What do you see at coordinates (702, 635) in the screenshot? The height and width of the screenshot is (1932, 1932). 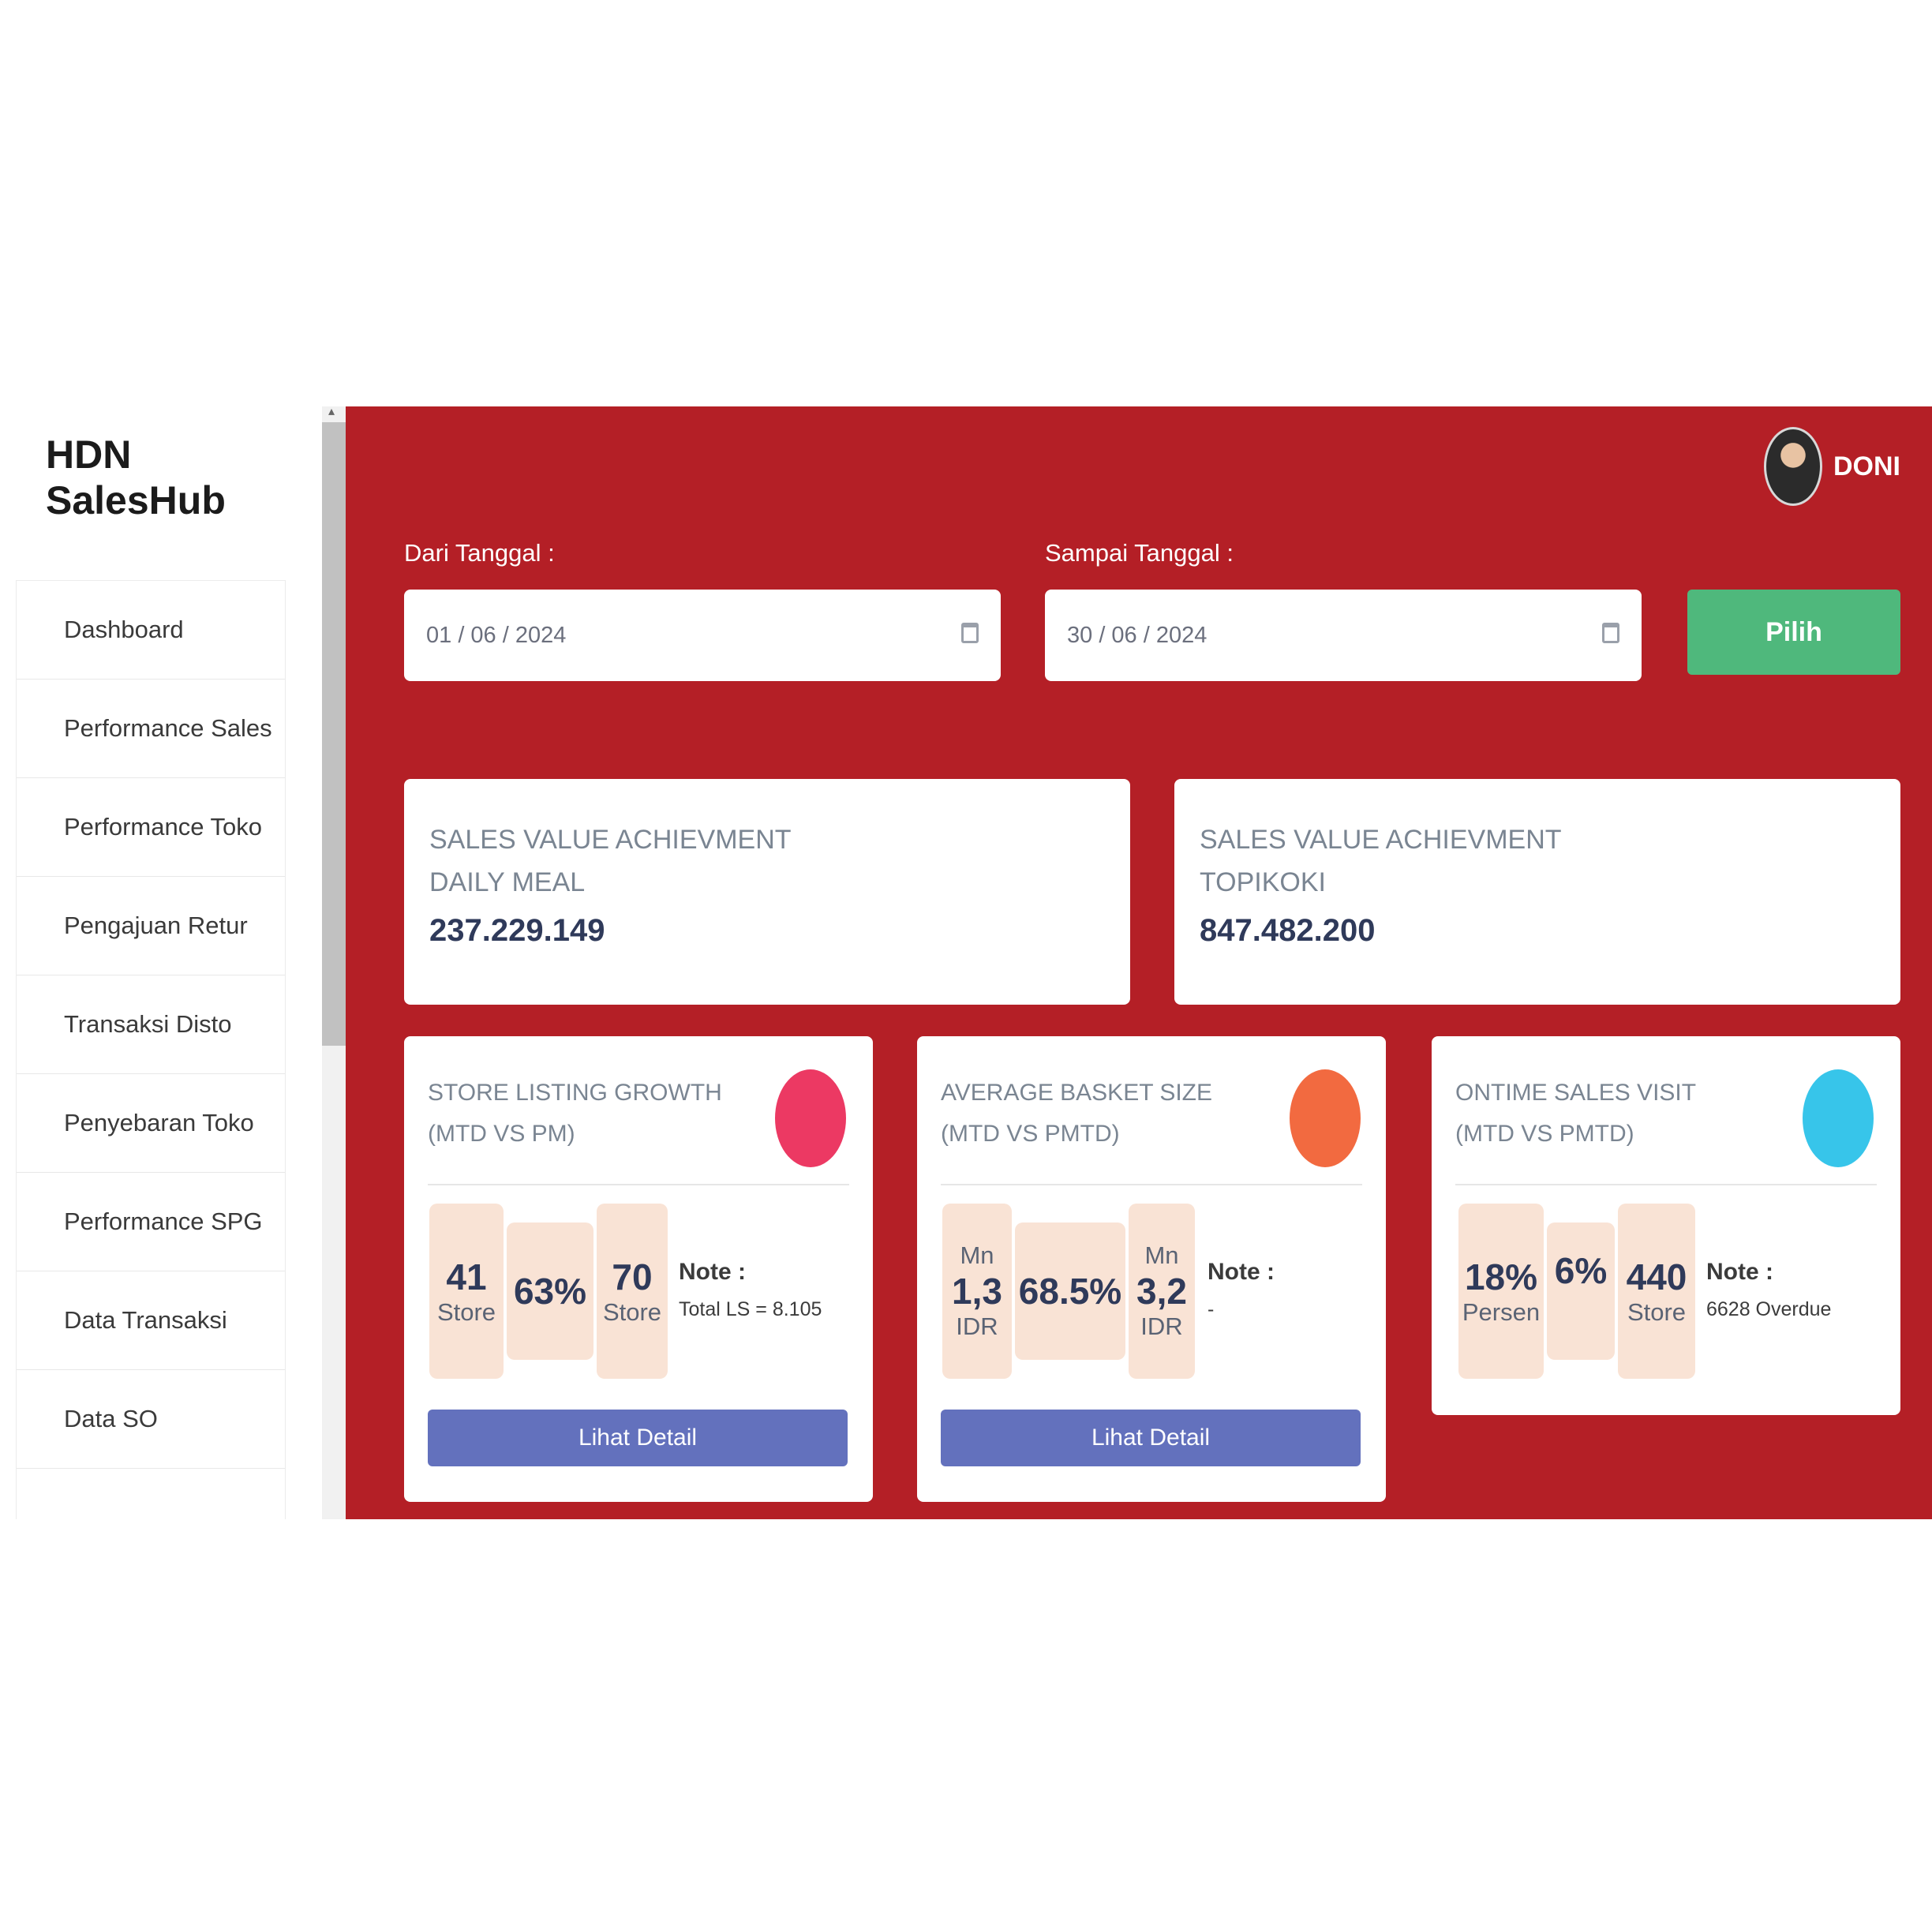 I see `from-date-input: 01 / 06 / 2024` at bounding box center [702, 635].